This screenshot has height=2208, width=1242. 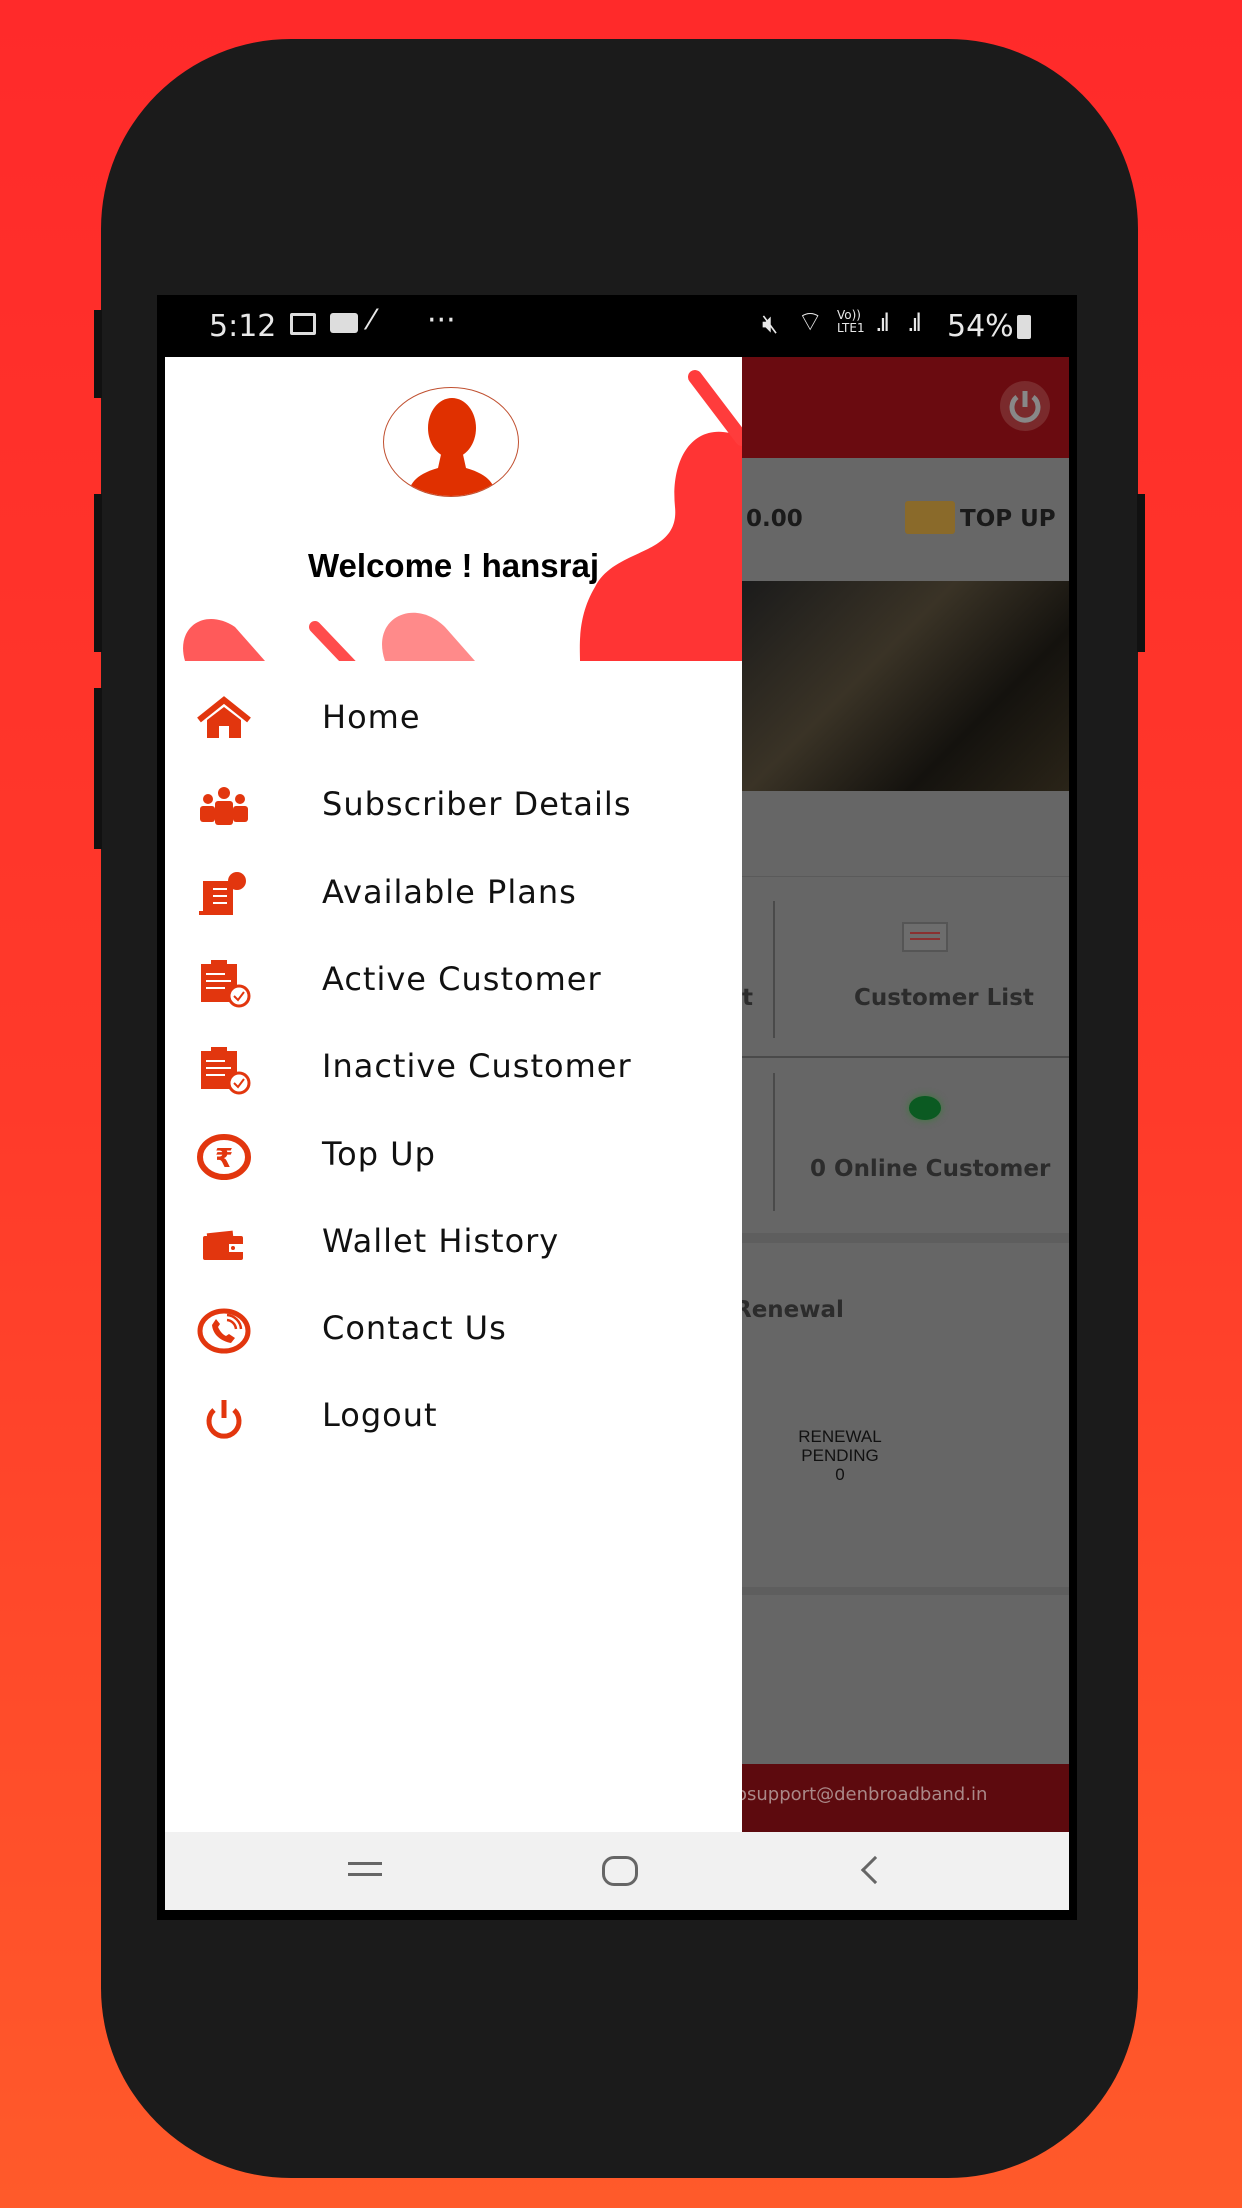 I want to click on plans-icon, so click(x=224, y=895).